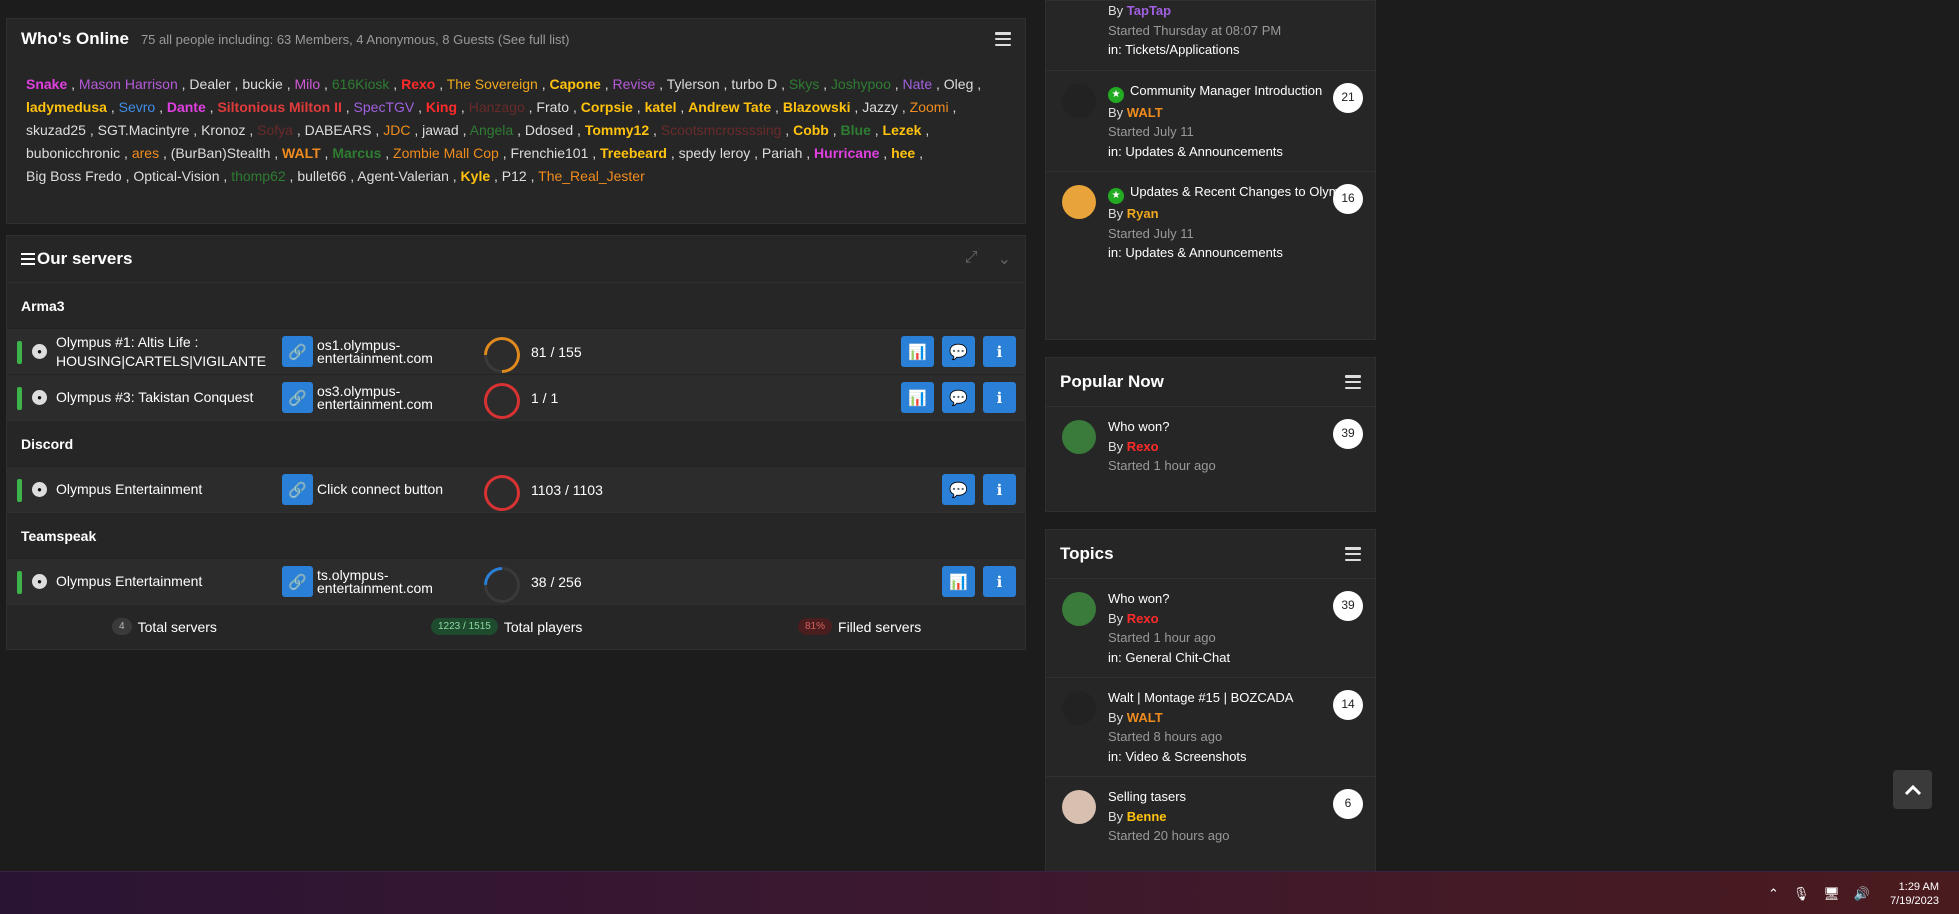  Describe the element at coordinates (1912, 789) in the screenshot. I see `scroll-to-top-button` at that location.